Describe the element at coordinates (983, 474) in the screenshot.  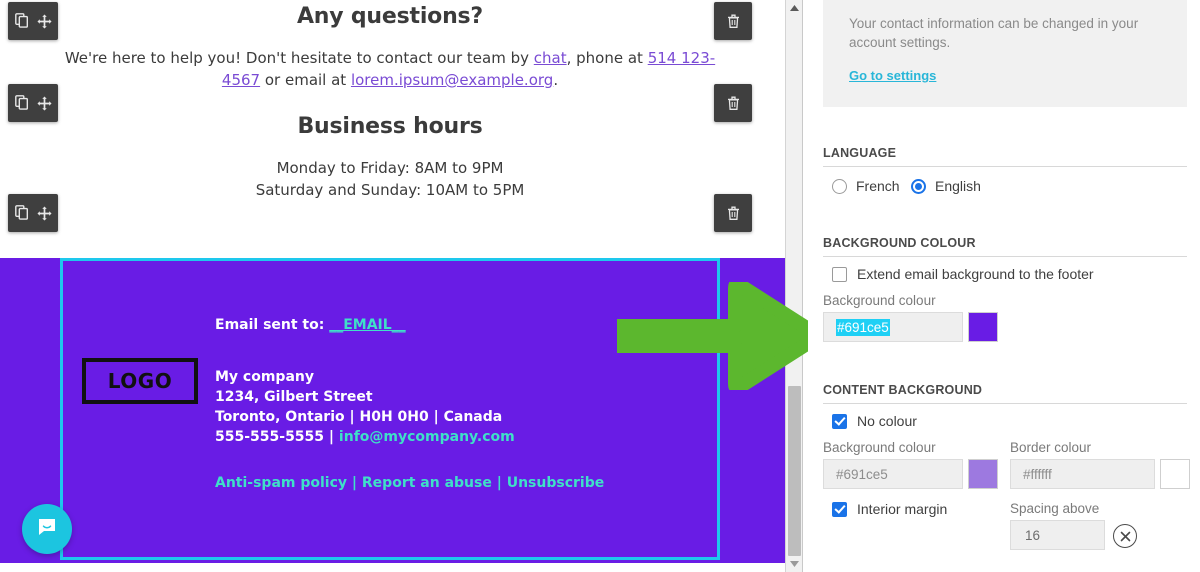
I see `content-background-colour-swatch` at that location.